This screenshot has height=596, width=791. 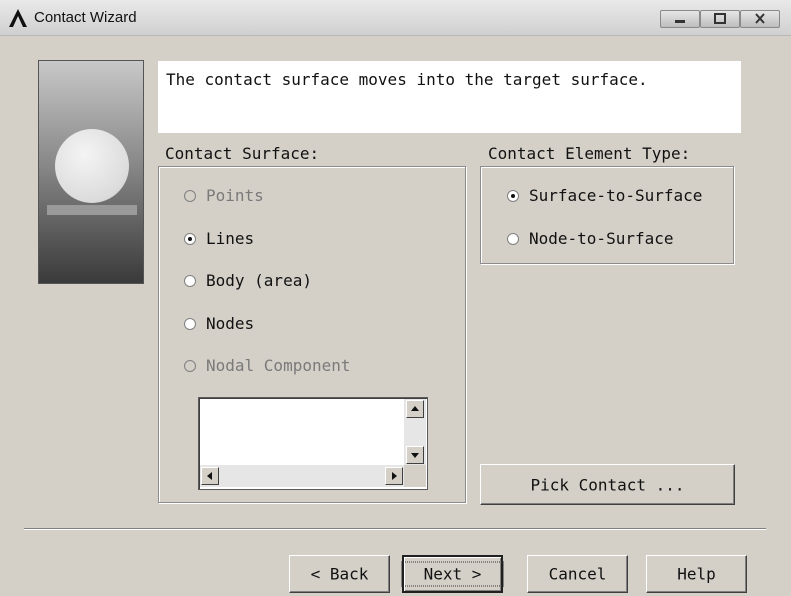 I want to click on scroll-up-button, so click(x=415, y=409).